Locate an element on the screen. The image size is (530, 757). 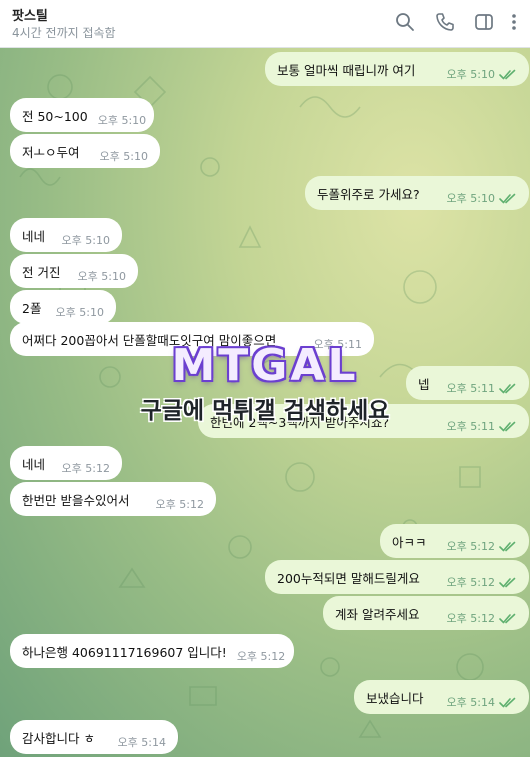
outgoing-message: 아ㅋㅋ 오후 5:12 is located at coordinates (454, 541).